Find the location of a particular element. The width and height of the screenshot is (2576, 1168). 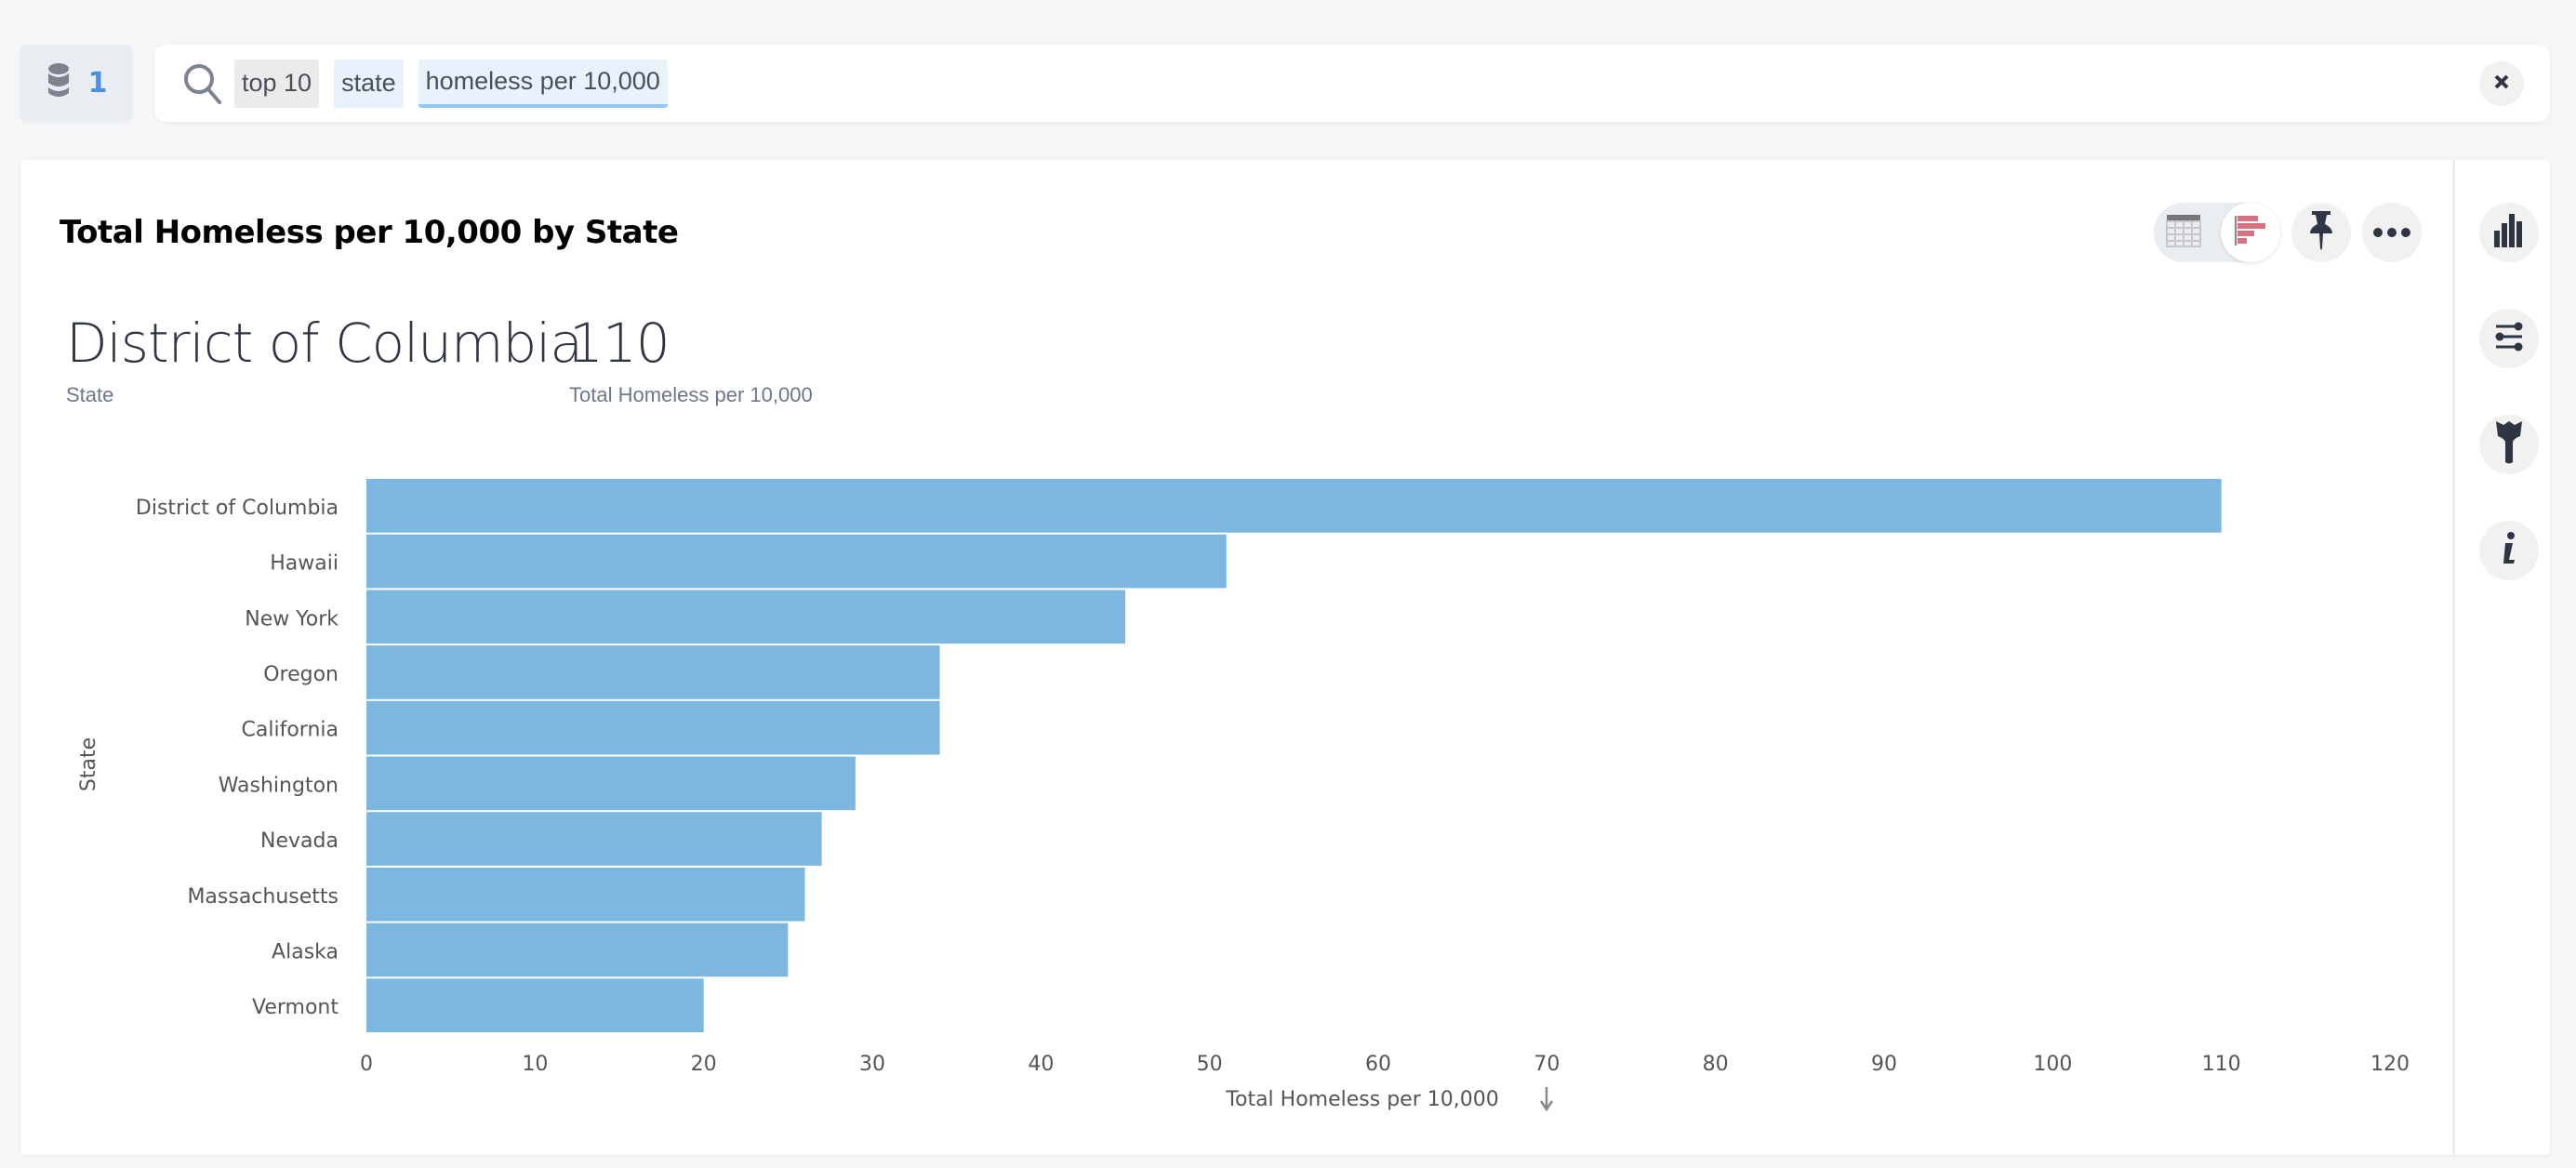

y-tick-label: District of Columbia is located at coordinates (237, 508).